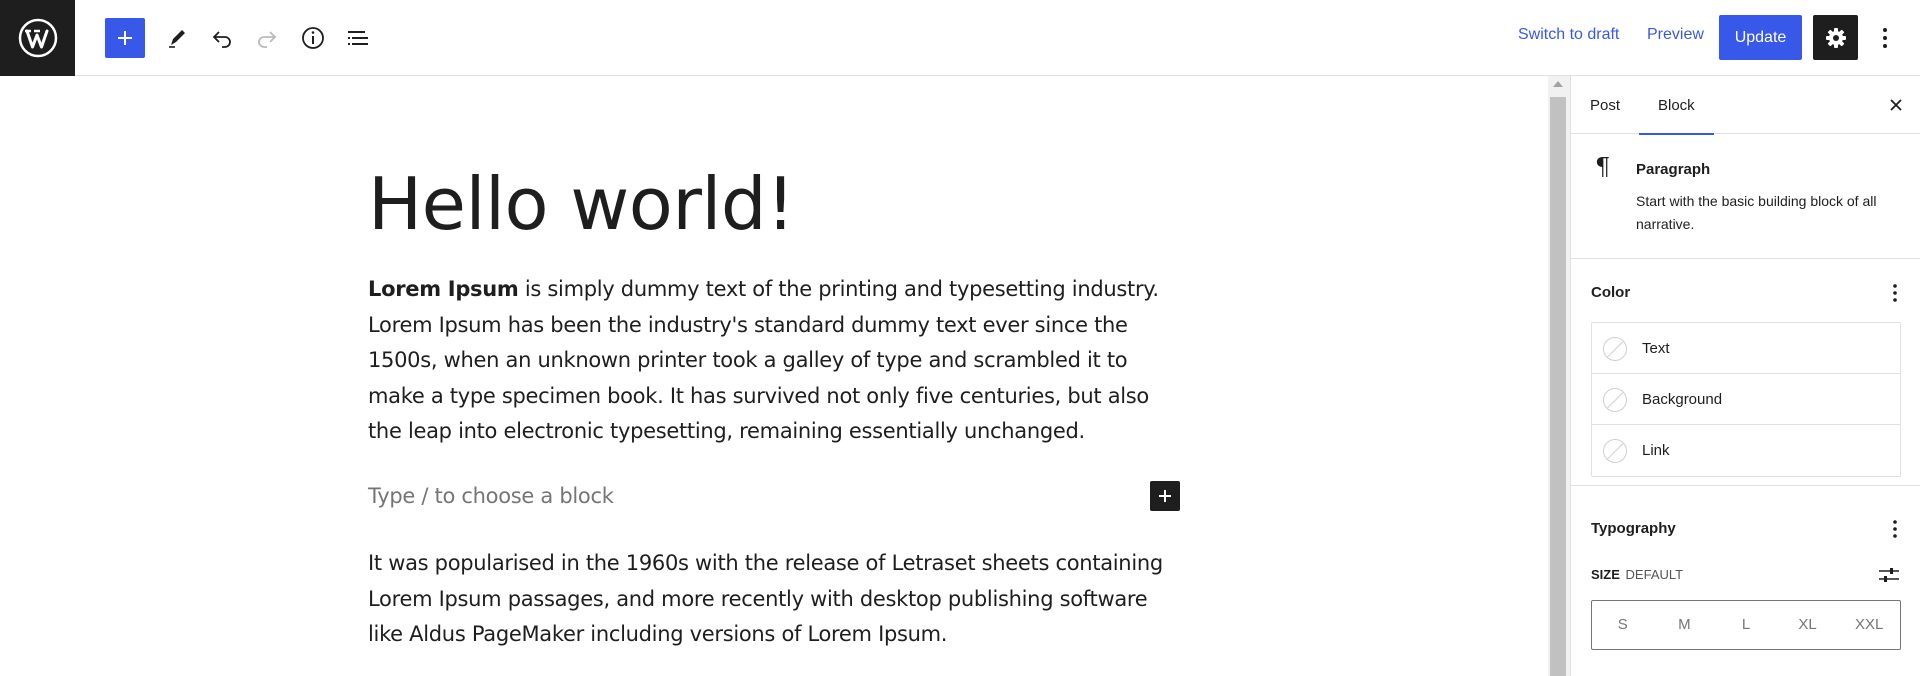 This screenshot has height=676, width=1920. What do you see at coordinates (1869, 625) in the screenshot?
I see `size-option-xxl: XXL` at bounding box center [1869, 625].